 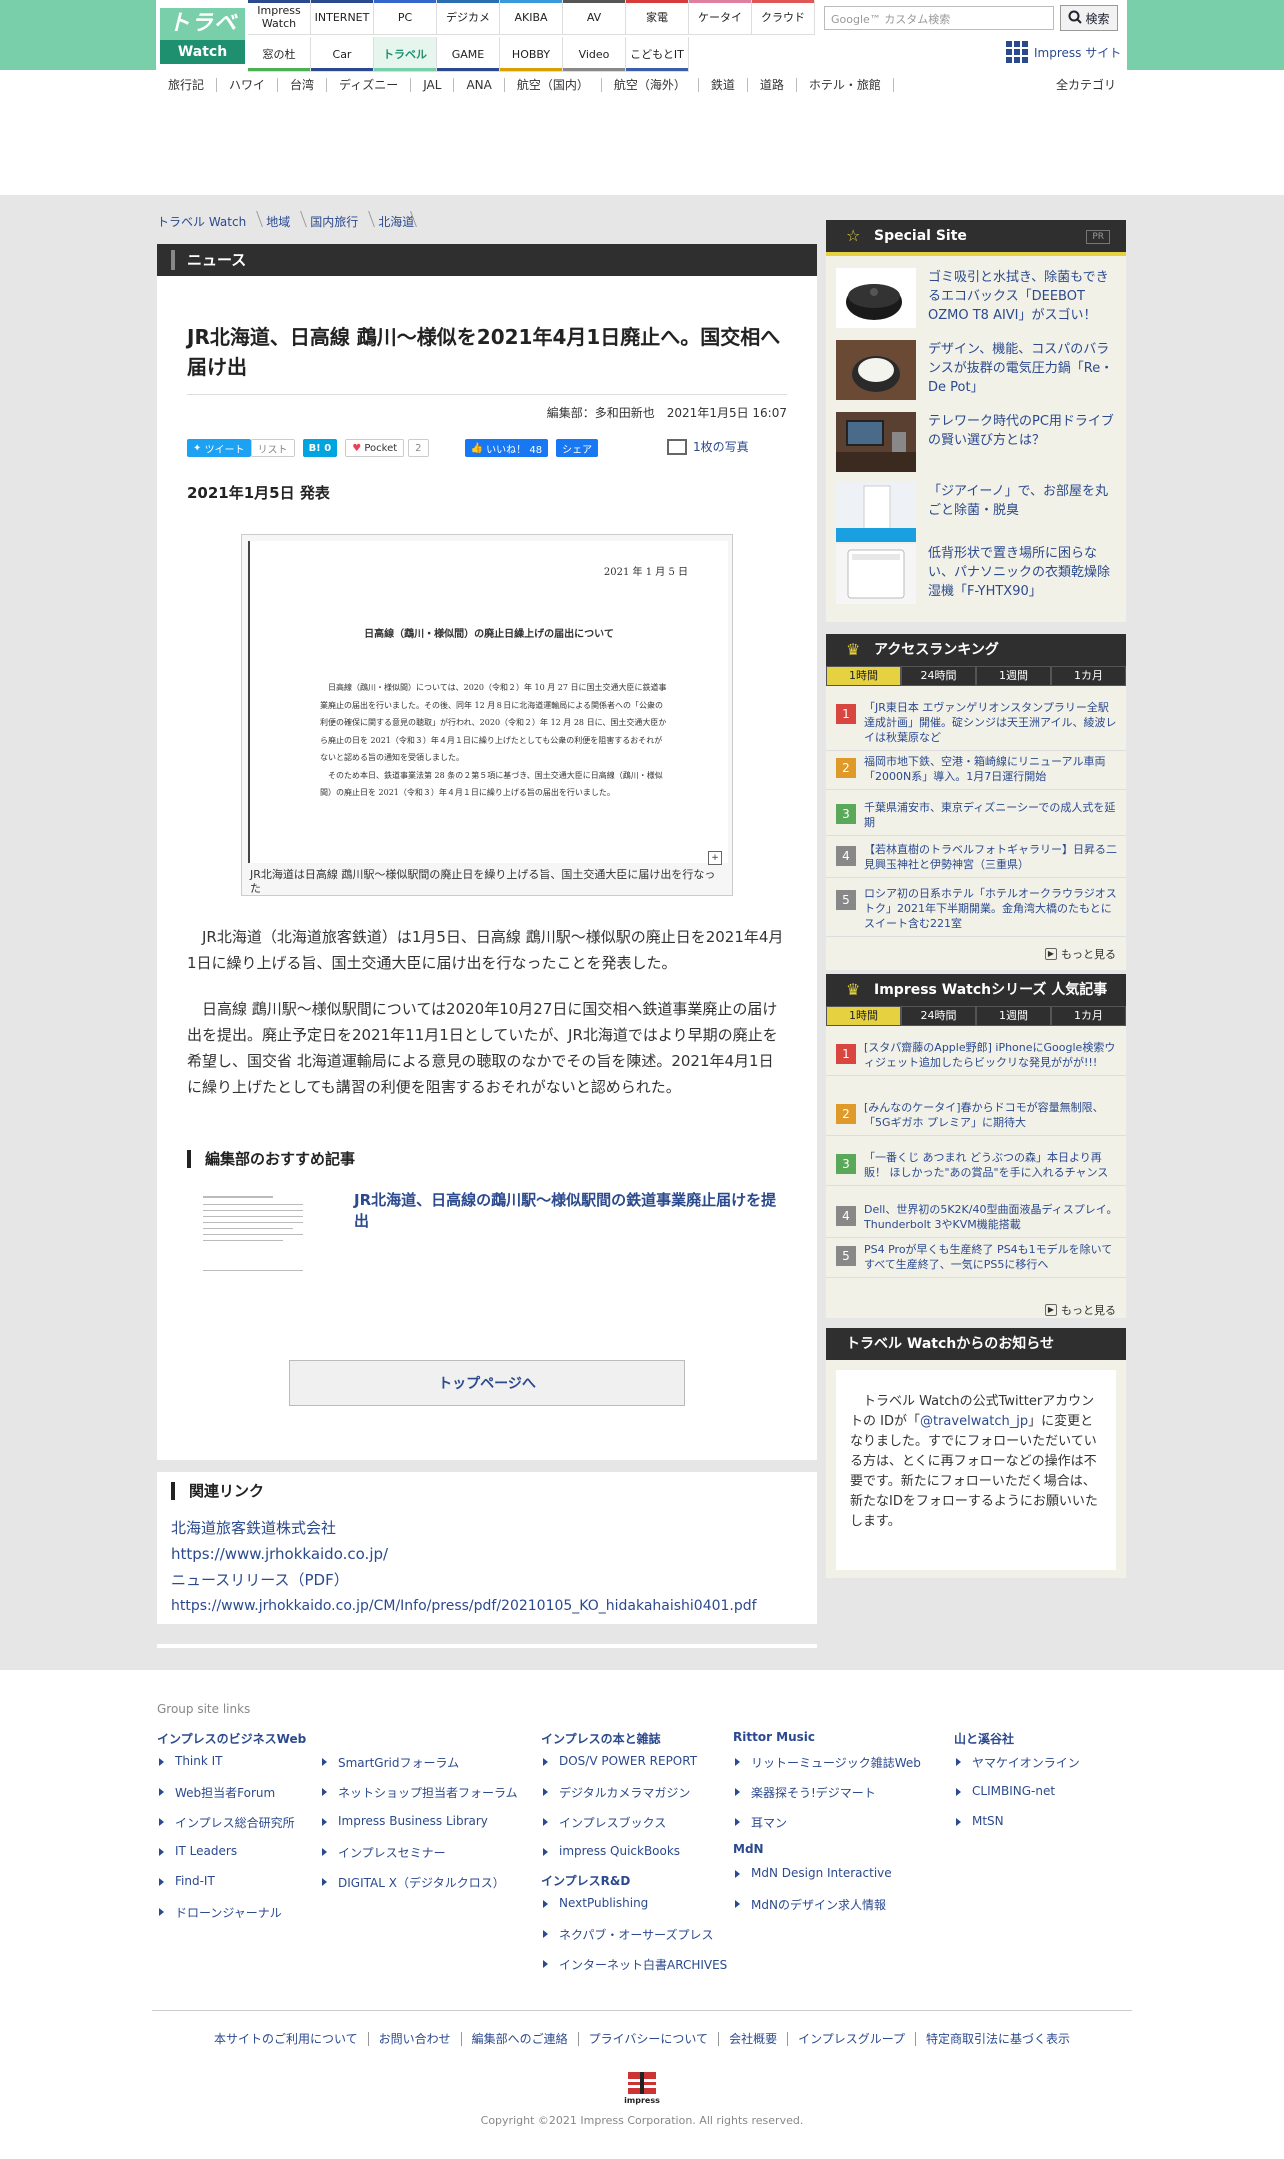 What do you see at coordinates (827, 1881) in the screenshot?
I see `footer-link: MdN Design Interactive` at bounding box center [827, 1881].